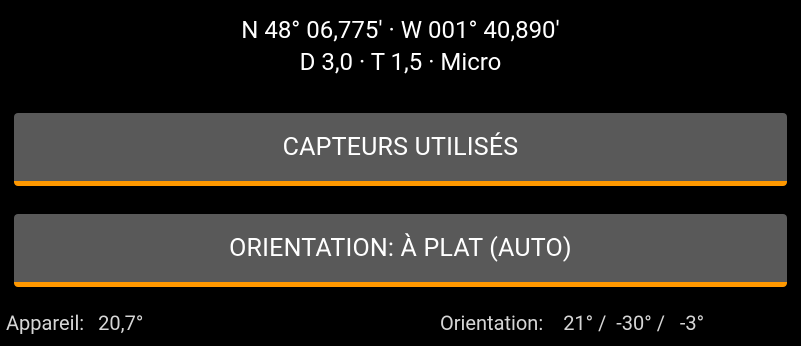 Image resolution: width=801 pixels, height=346 pixels. Describe the element at coordinates (400, 62) in the screenshot. I see `cache-details-text: D 3,0 · T 1,5 · Micro` at that location.